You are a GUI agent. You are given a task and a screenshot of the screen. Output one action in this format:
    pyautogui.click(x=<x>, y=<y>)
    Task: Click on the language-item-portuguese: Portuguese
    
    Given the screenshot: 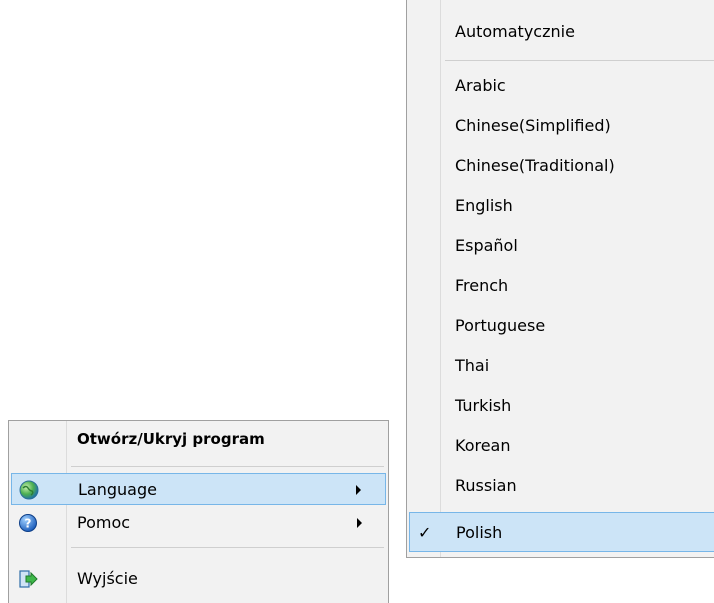 What is the action you would take?
    pyautogui.click(x=561, y=326)
    